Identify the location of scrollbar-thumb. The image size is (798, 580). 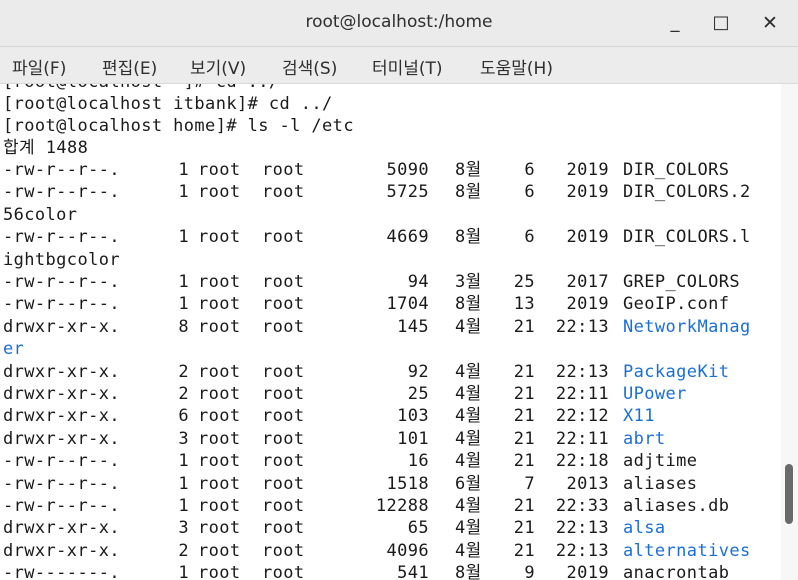
(789, 494).